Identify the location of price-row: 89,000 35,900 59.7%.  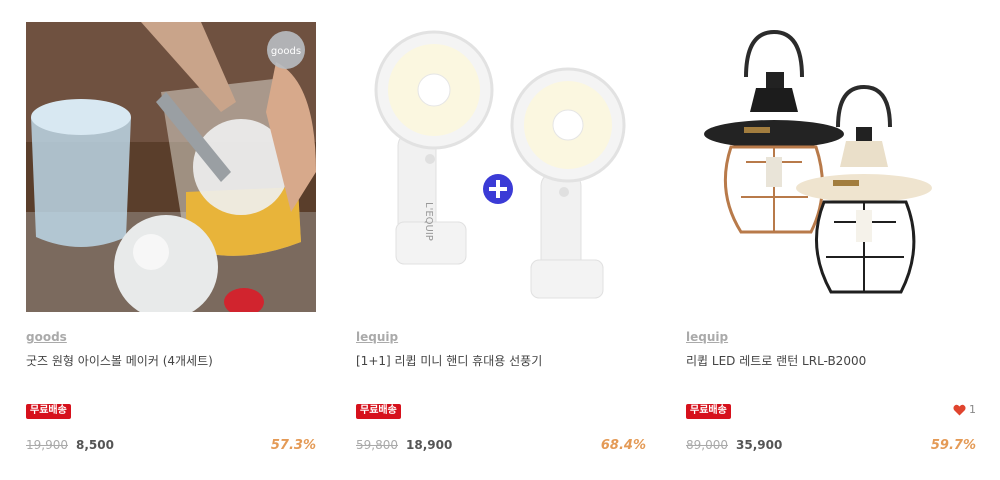
(831, 447).